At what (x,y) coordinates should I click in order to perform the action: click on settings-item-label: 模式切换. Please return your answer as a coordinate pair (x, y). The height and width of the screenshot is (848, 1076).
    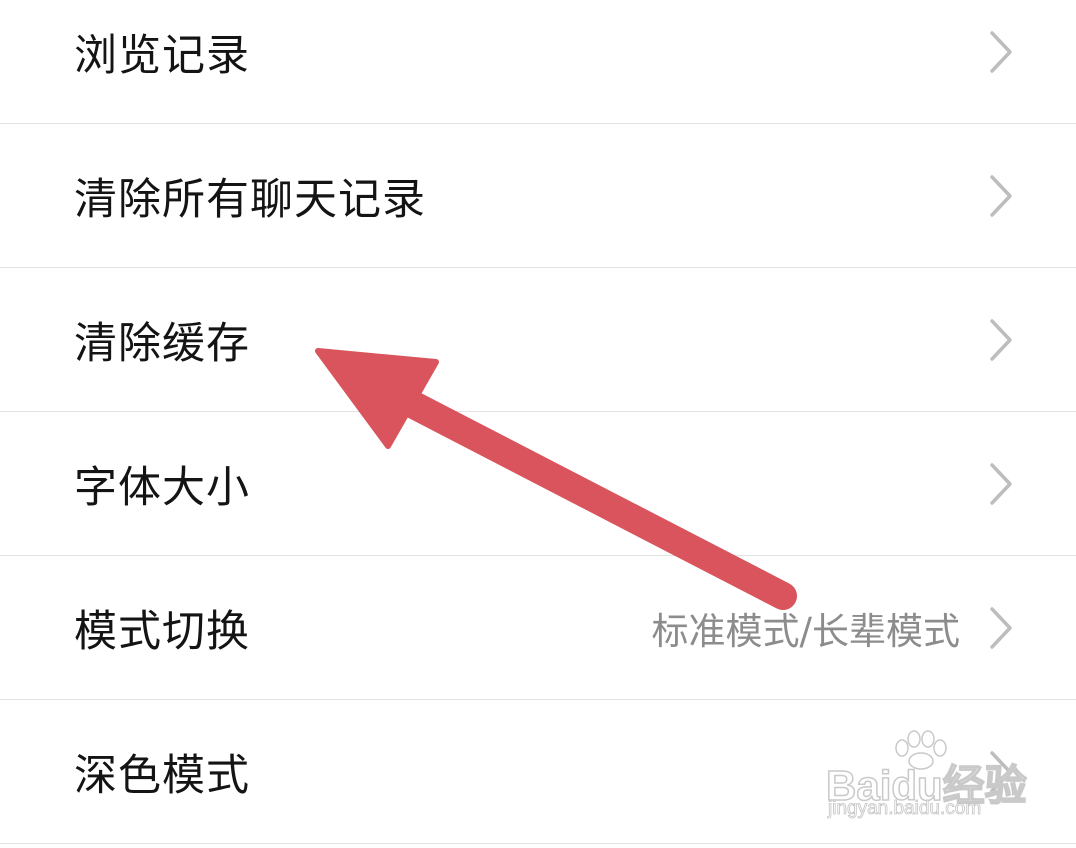
    Looking at the image, I should click on (162, 632).